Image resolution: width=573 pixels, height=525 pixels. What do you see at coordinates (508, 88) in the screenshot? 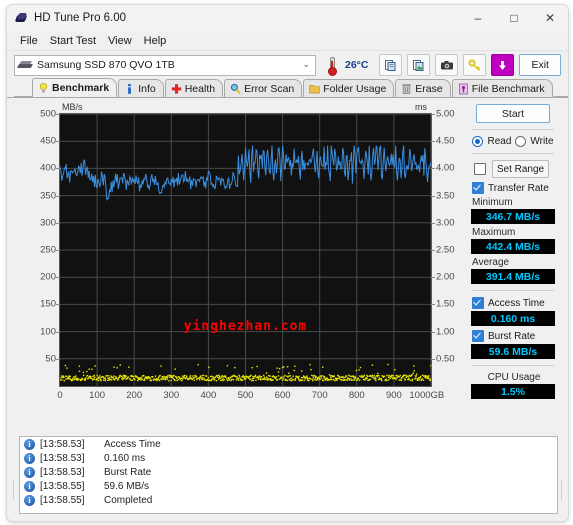
I see `tab-file-benchmark-label: File Benchmark` at bounding box center [508, 88].